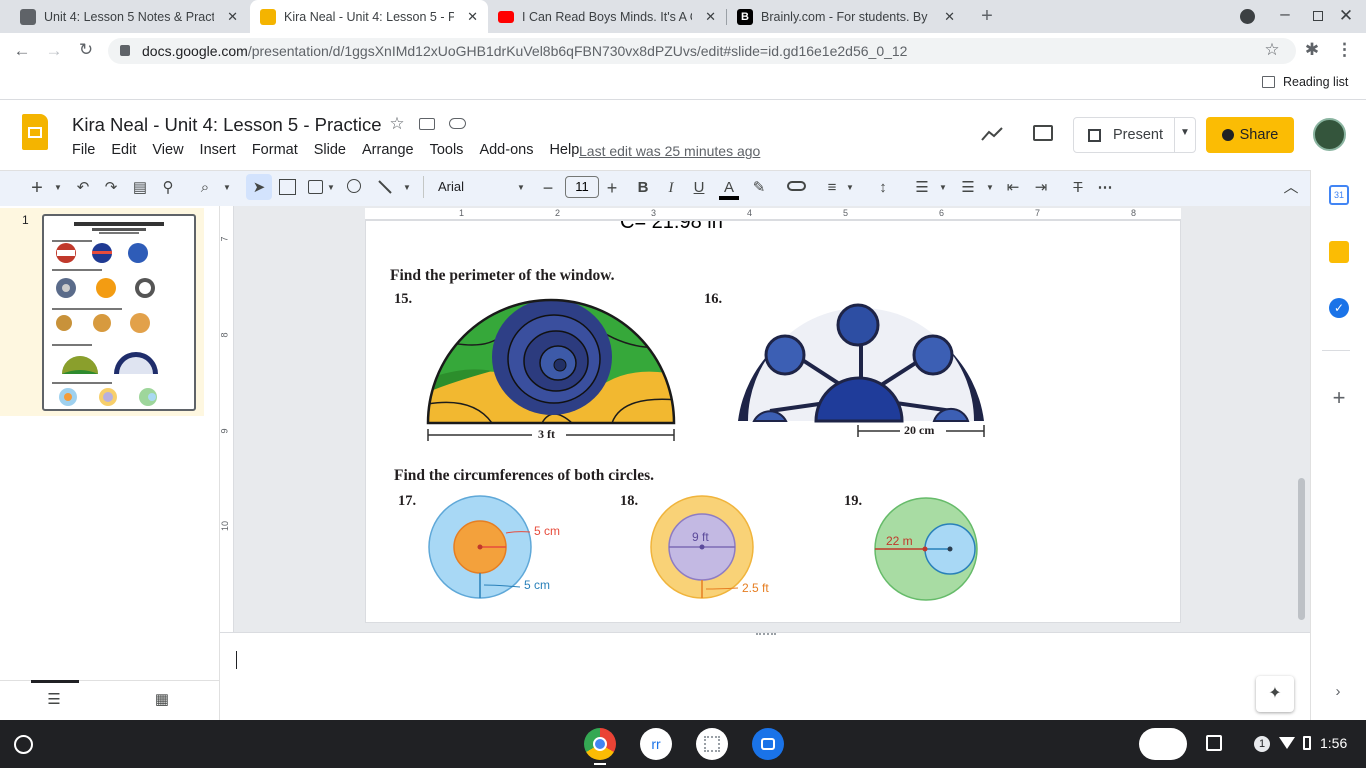 This screenshot has height=768, width=1366. What do you see at coordinates (1287, 743) in the screenshot?
I see `wifi-icon` at bounding box center [1287, 743].